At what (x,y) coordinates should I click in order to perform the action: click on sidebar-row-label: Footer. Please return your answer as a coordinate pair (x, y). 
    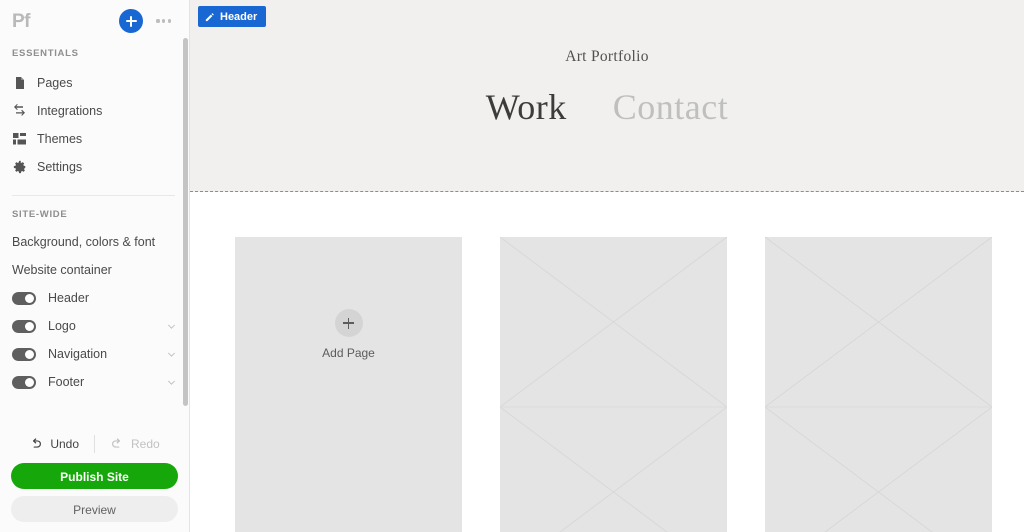
    Looking at the image, I should click on (66, 382).